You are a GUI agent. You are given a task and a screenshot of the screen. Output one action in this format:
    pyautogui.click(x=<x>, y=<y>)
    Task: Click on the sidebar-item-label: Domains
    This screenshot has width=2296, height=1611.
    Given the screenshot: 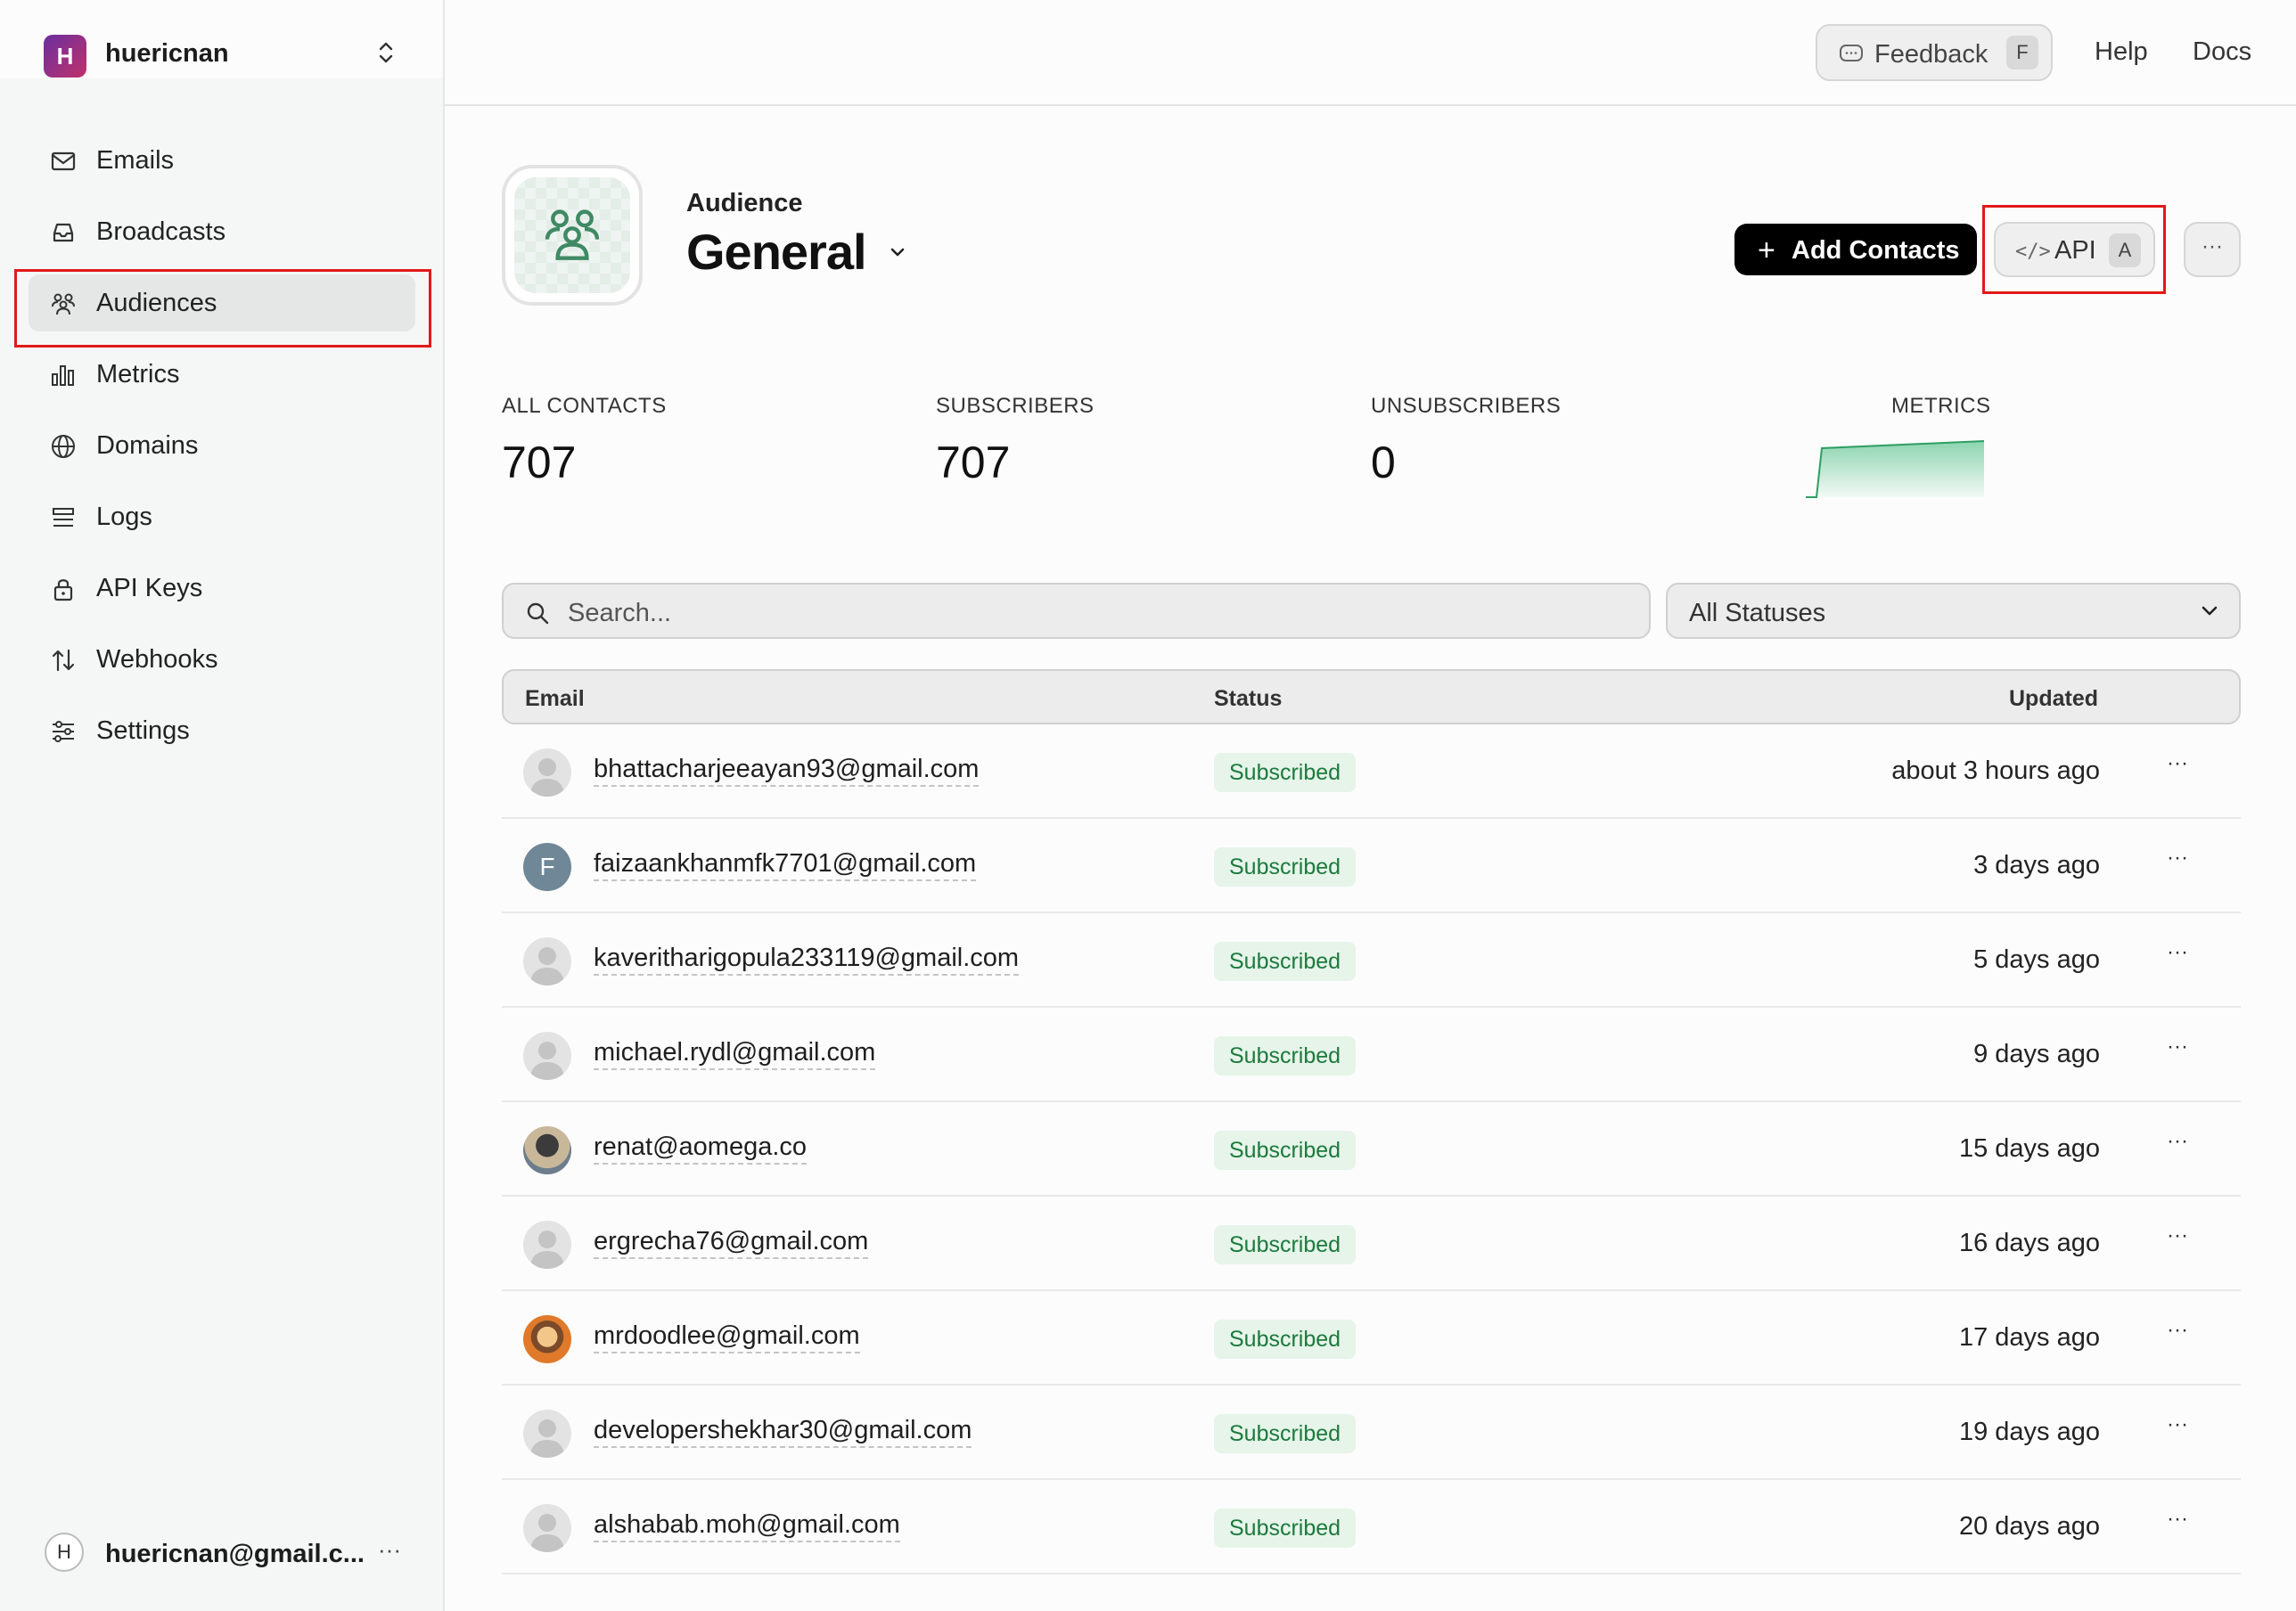 What is the action you would take?
    pyautogui.click(x=147, y=445)
    